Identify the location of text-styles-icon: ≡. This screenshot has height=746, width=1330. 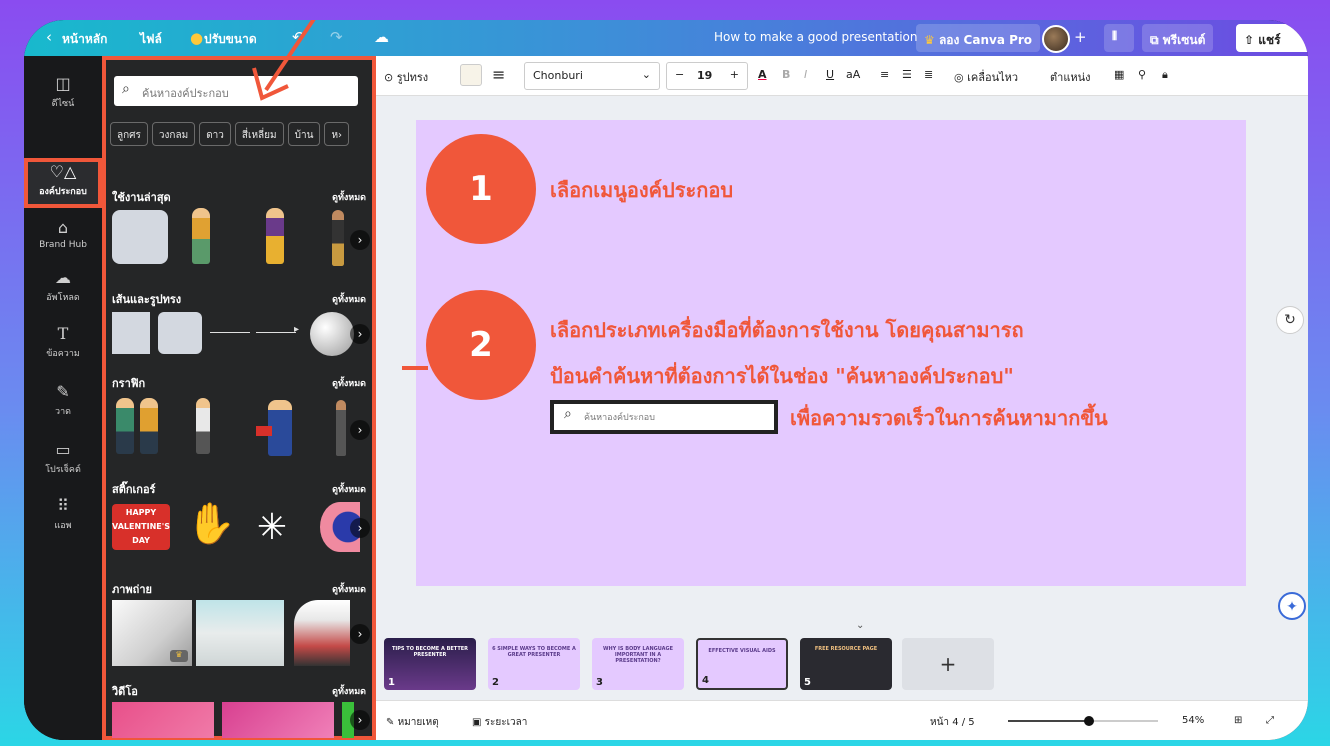
(498, 74).